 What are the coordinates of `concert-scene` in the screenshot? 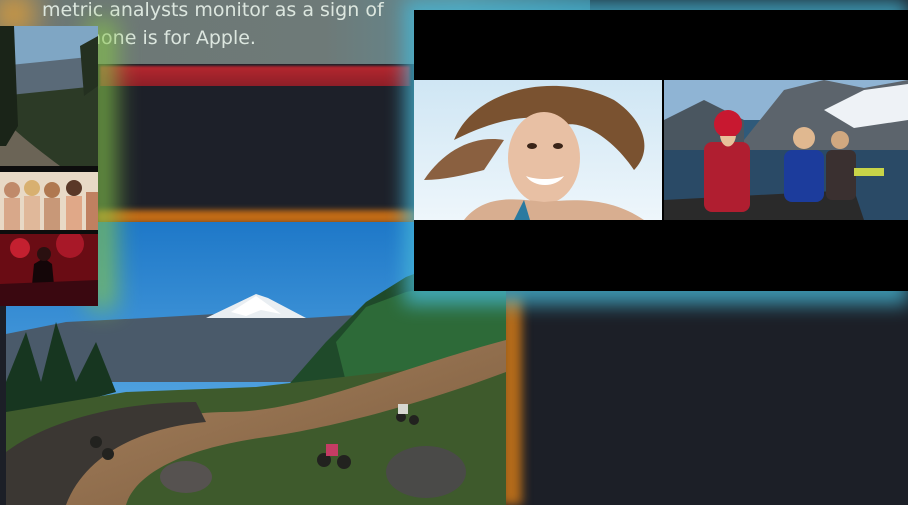 It's located at (49, 270).